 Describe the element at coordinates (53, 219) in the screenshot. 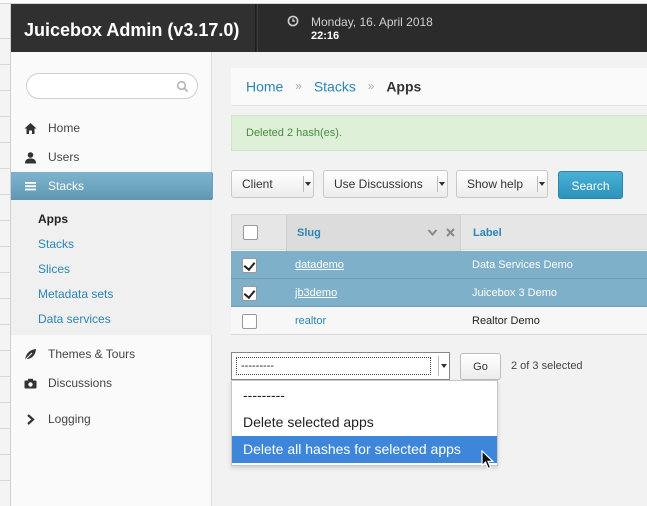

I see `subnav-item-apps: Apps` at that location.